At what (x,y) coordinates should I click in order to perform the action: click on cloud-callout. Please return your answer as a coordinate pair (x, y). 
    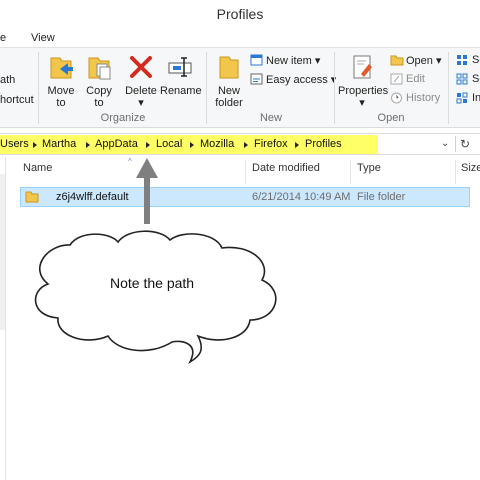
    Looking at the image, I should click on (155, 297).